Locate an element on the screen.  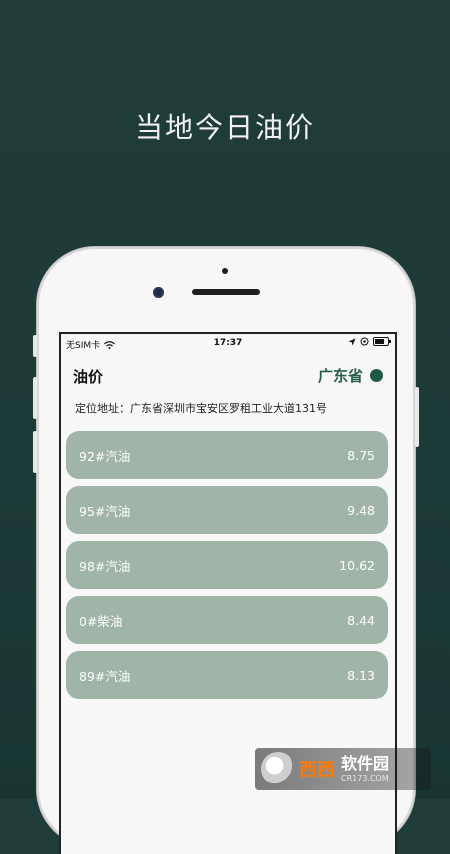
price-row: 95#汽油 9.48 is located at coordinates (227, 510).